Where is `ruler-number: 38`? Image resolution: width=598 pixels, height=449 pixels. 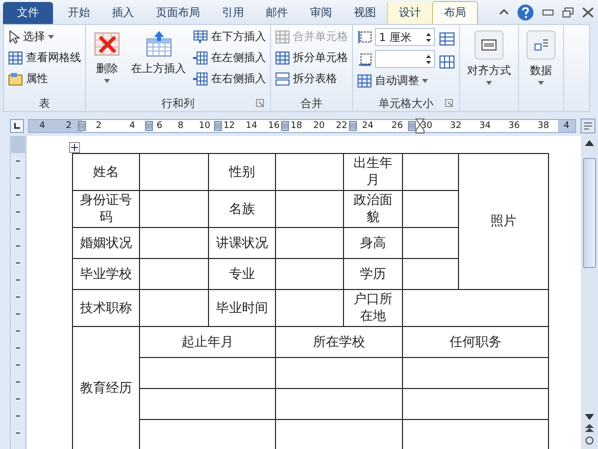 ruler-number: 38 is located at coordinates (544, 126).